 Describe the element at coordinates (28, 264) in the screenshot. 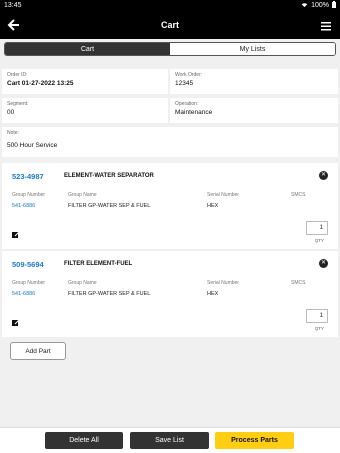

I see `part-number-link: 509-5694` at that location.